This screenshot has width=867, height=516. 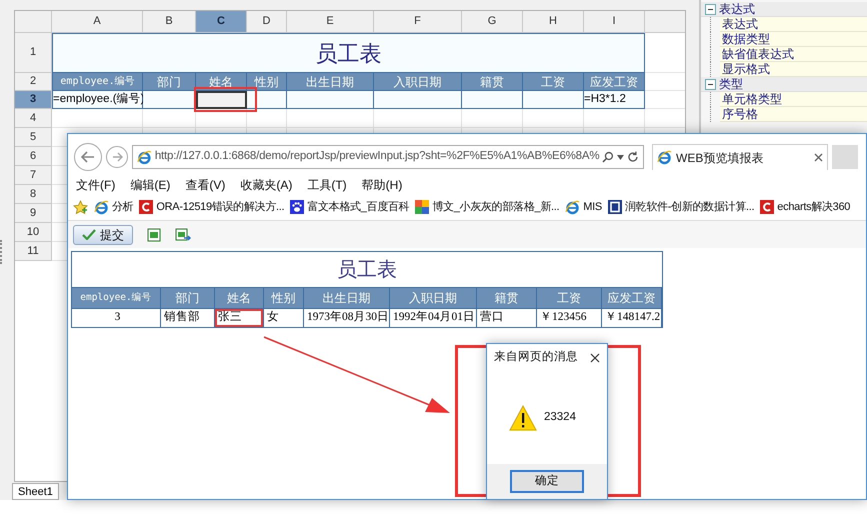 I want to click on tree-group-label: 表达式, so click(x=737, y=9).